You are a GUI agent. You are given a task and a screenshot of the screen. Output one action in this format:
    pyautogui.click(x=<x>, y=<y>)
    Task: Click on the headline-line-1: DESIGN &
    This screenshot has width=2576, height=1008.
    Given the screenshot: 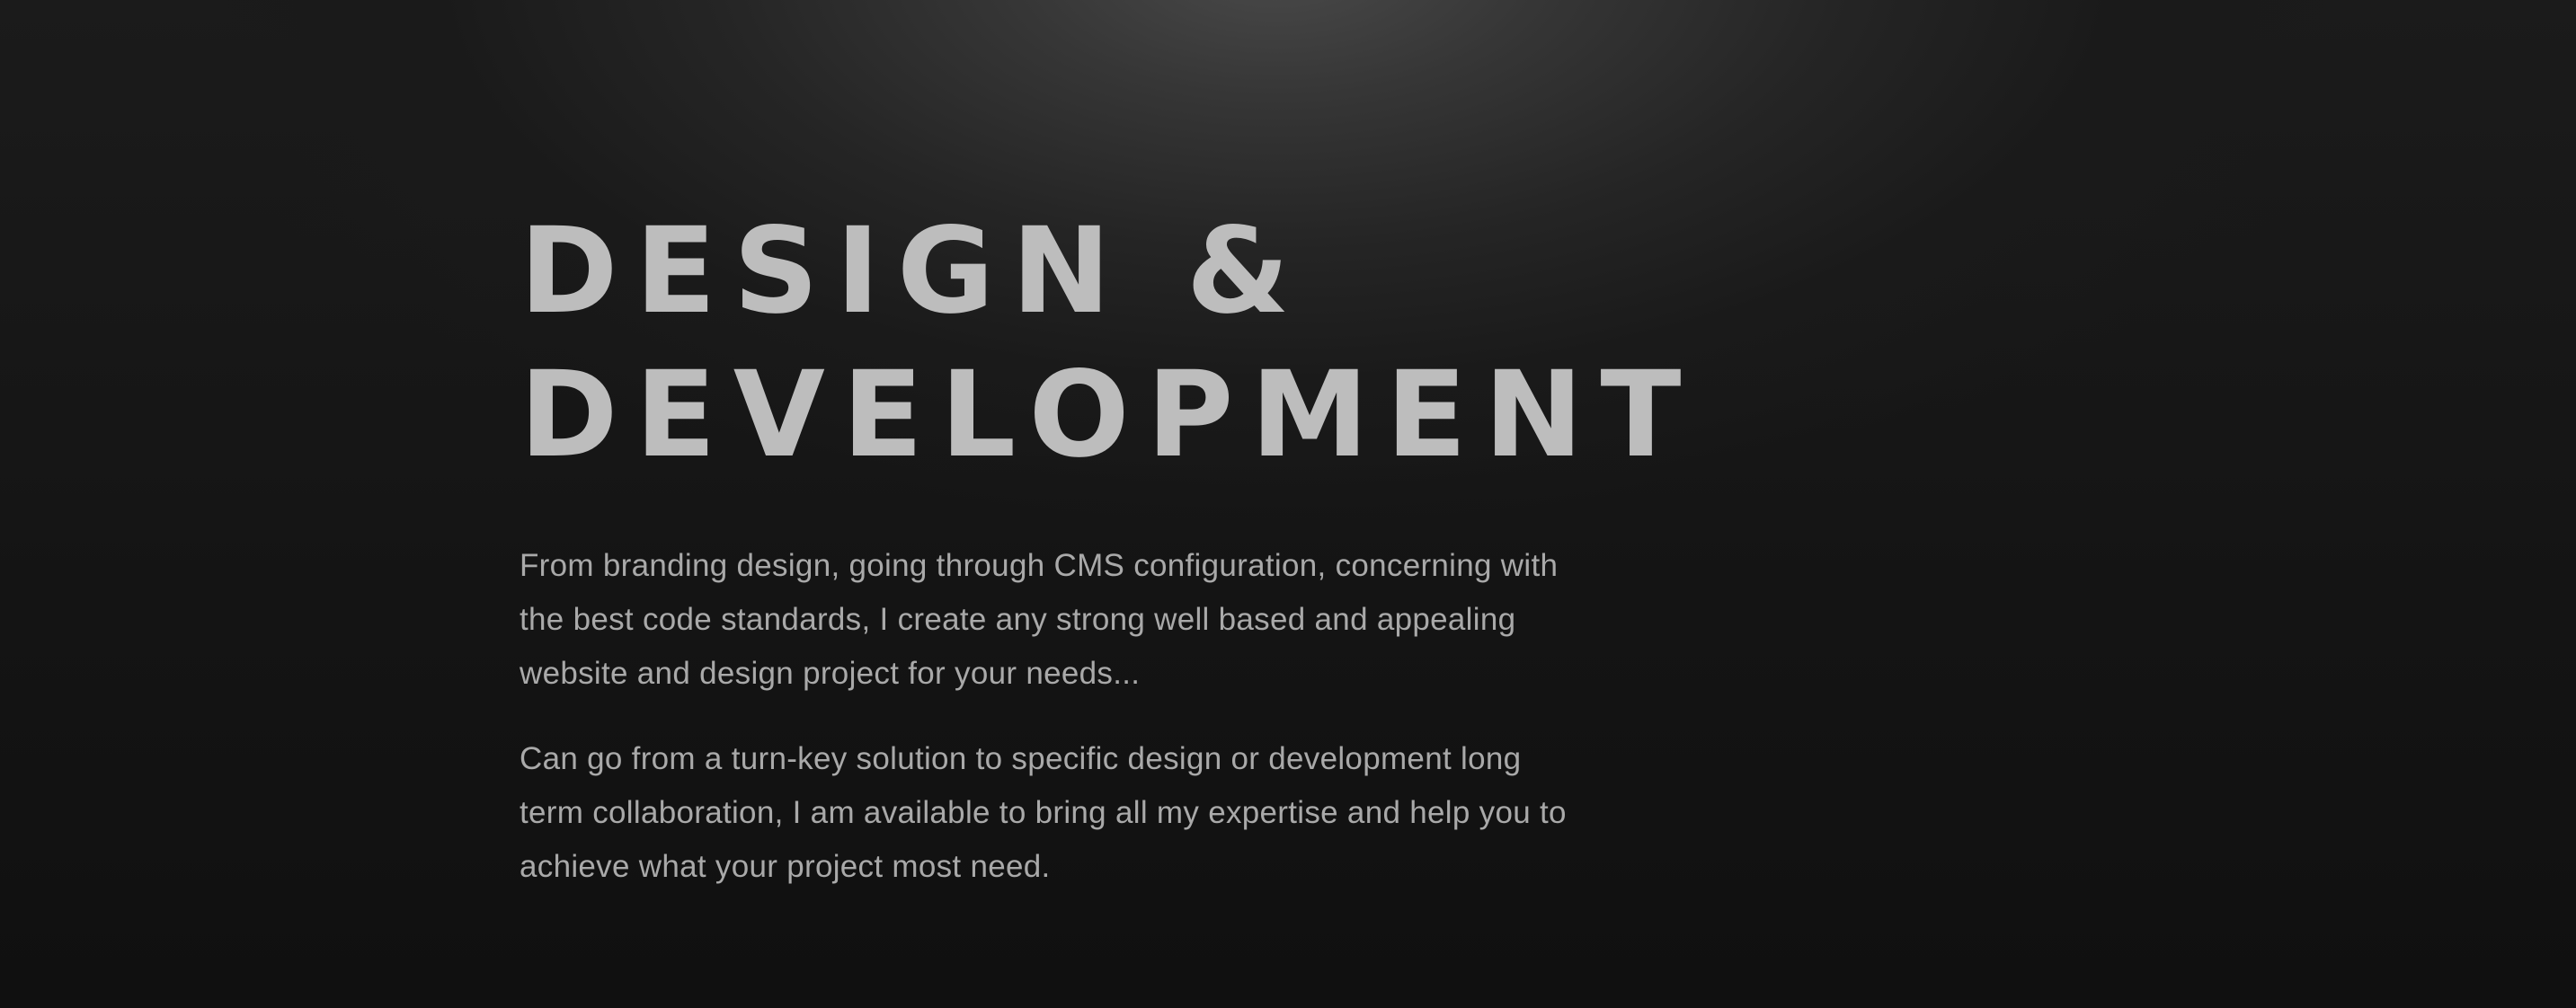 What is the action you would take?
    pyautogui.click(x=913, y=271)
    